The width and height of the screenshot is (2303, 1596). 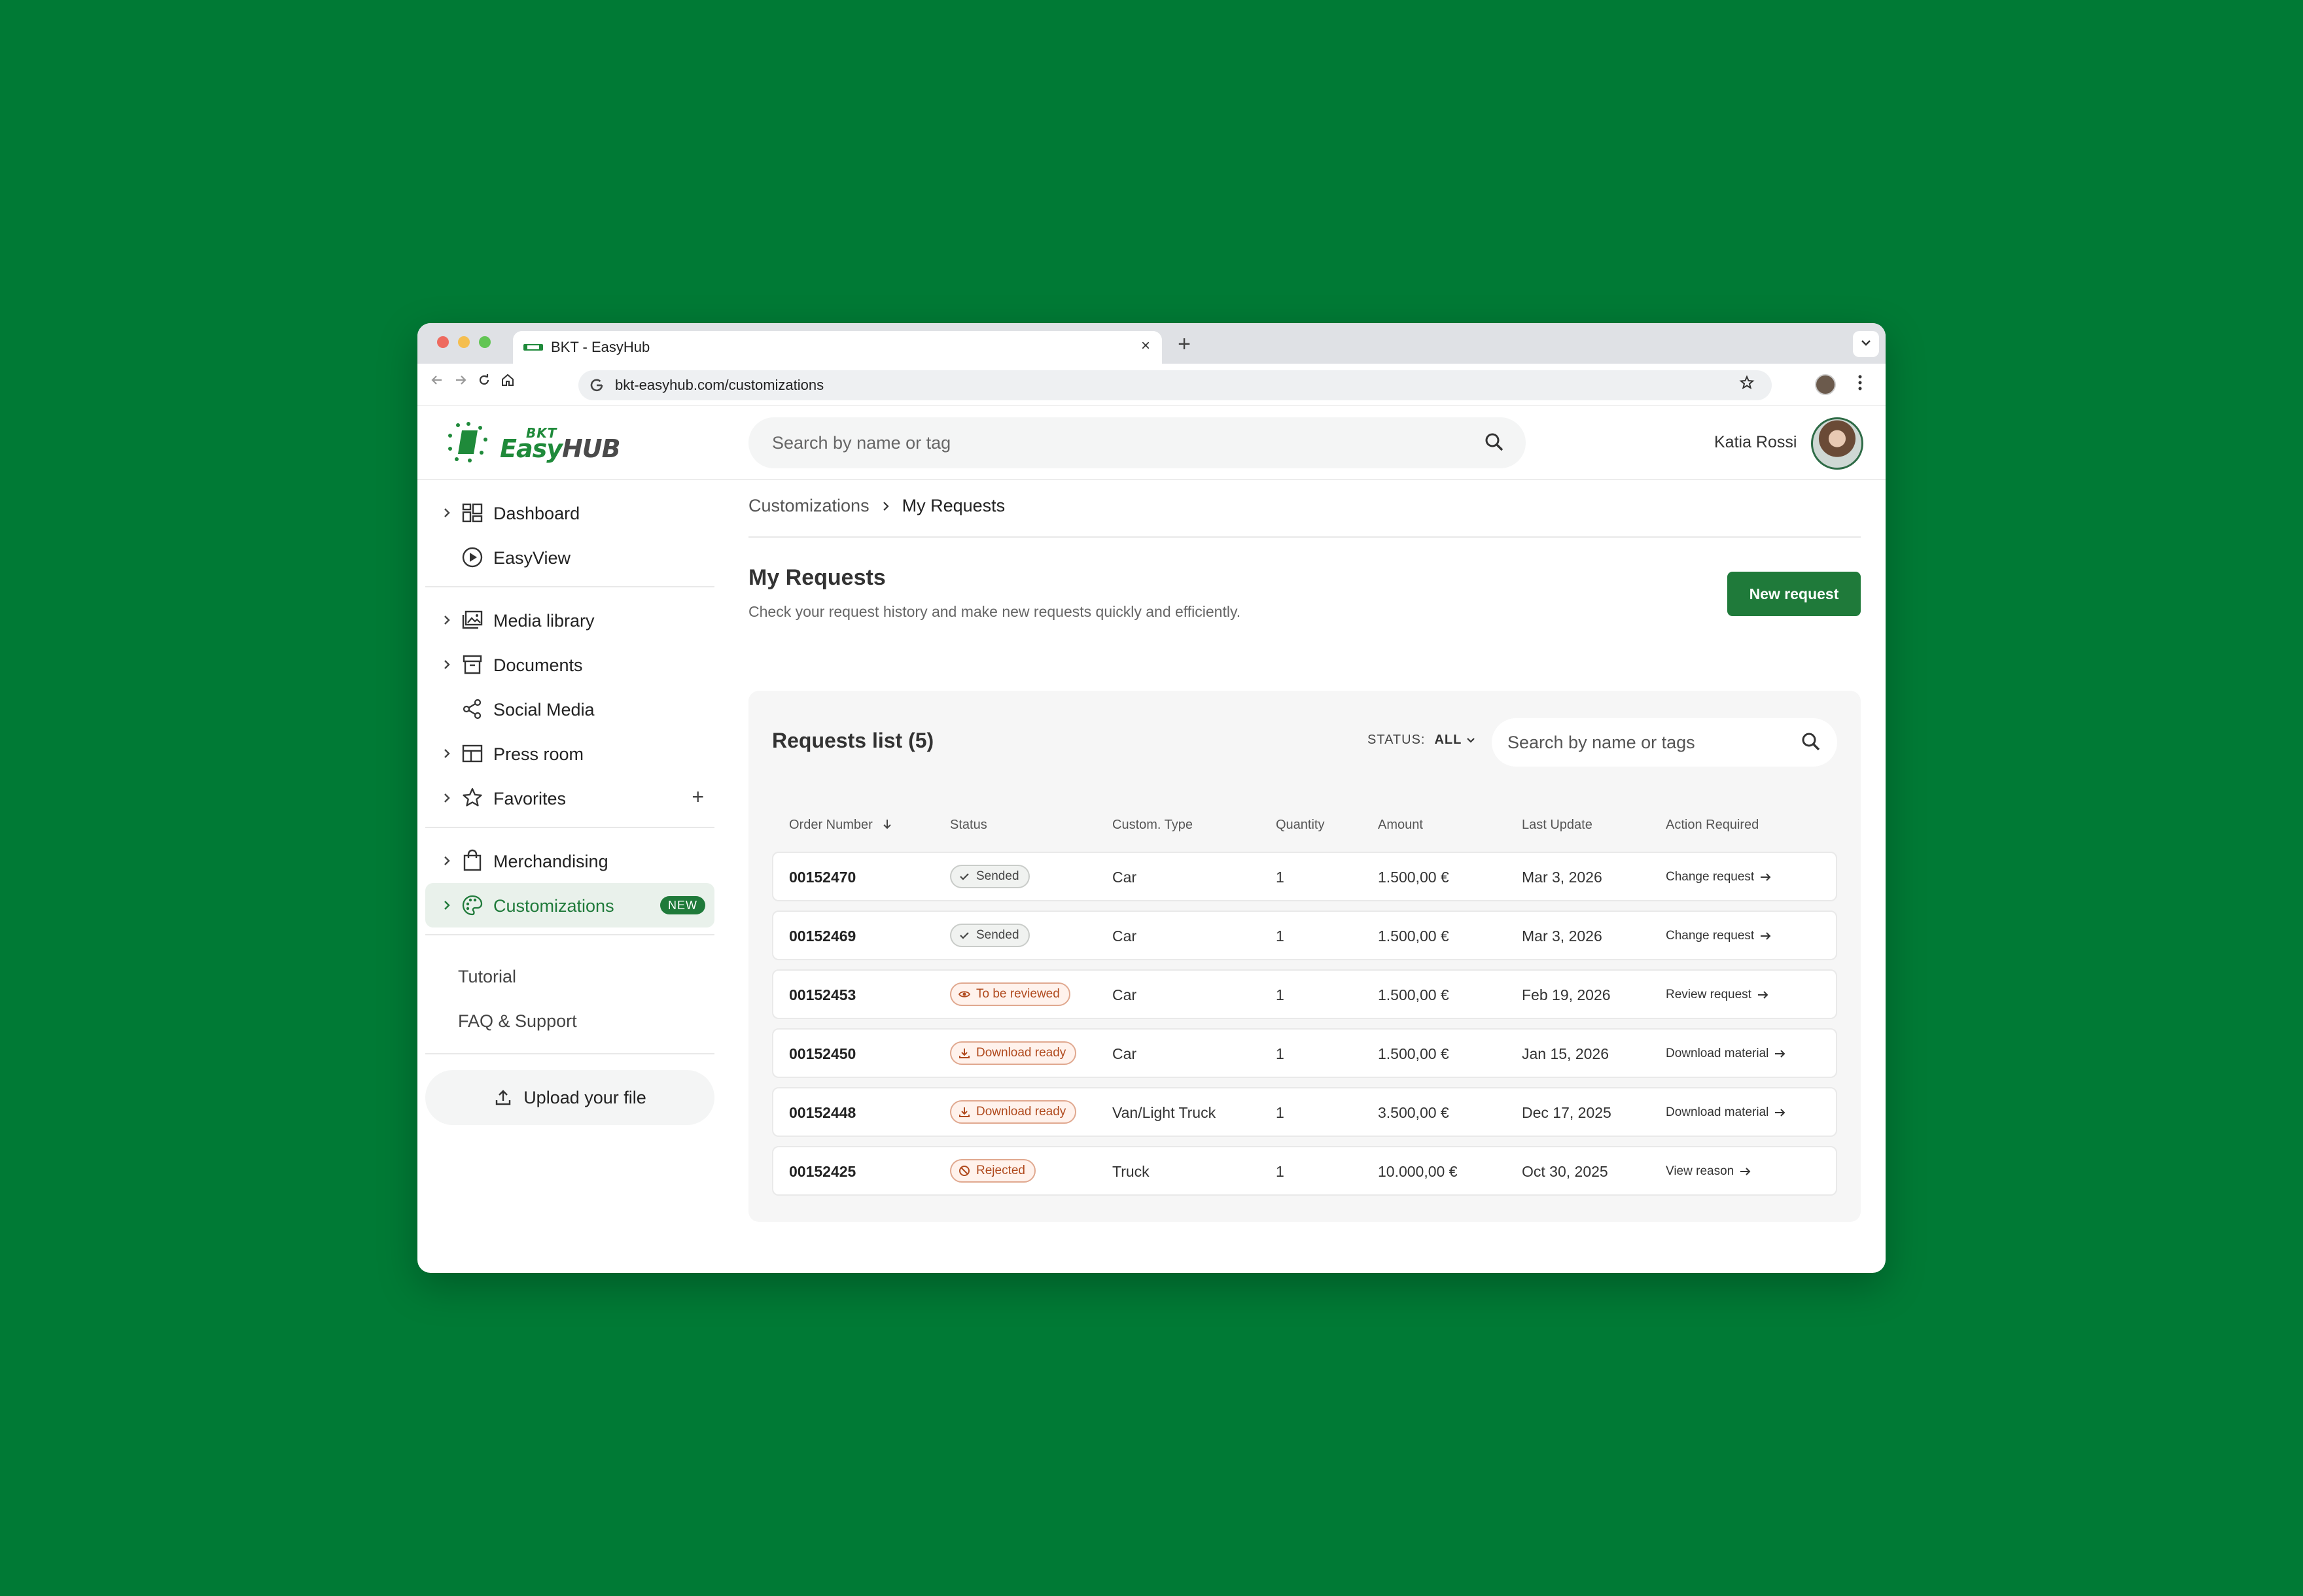 I want to click on column-header-last-update: Last Update, so click(x=1557, y=825).